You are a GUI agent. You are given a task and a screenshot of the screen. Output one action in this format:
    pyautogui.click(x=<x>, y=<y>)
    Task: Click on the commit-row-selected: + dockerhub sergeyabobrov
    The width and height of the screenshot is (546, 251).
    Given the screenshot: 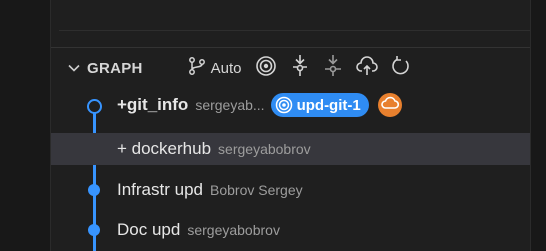 What is the action you would take?
    pyautogui.click(x=291, y=149)
    